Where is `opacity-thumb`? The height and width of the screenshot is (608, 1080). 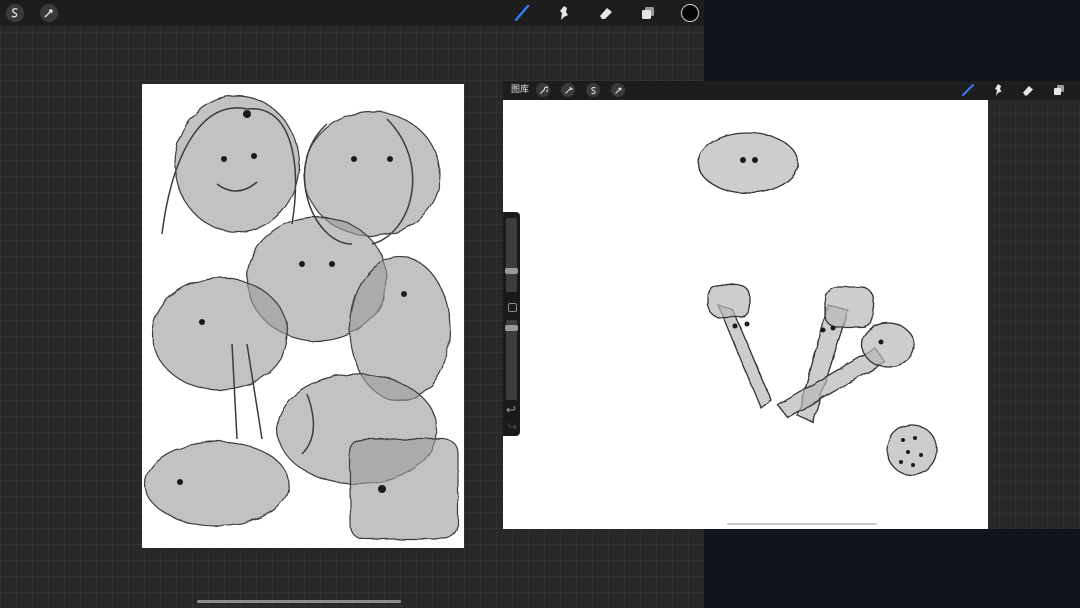
opacity-thumb is located at coordinates (511, 328).